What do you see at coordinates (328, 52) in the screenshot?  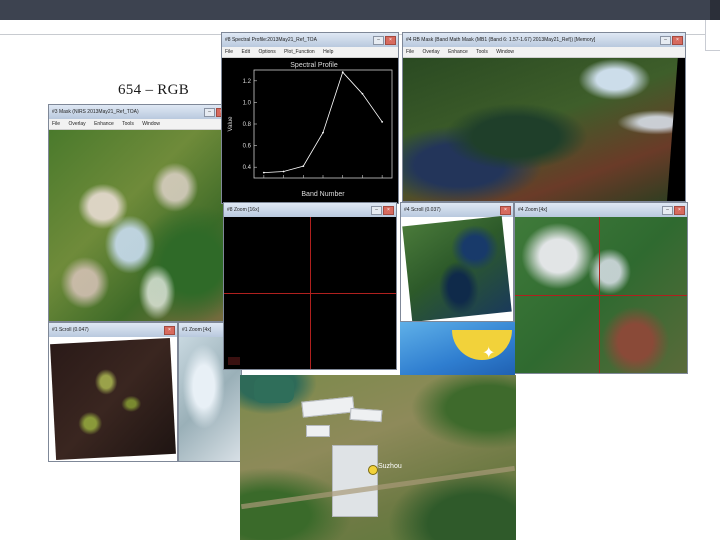 I see `menu-help: Help` at bounding box center [328, 52].